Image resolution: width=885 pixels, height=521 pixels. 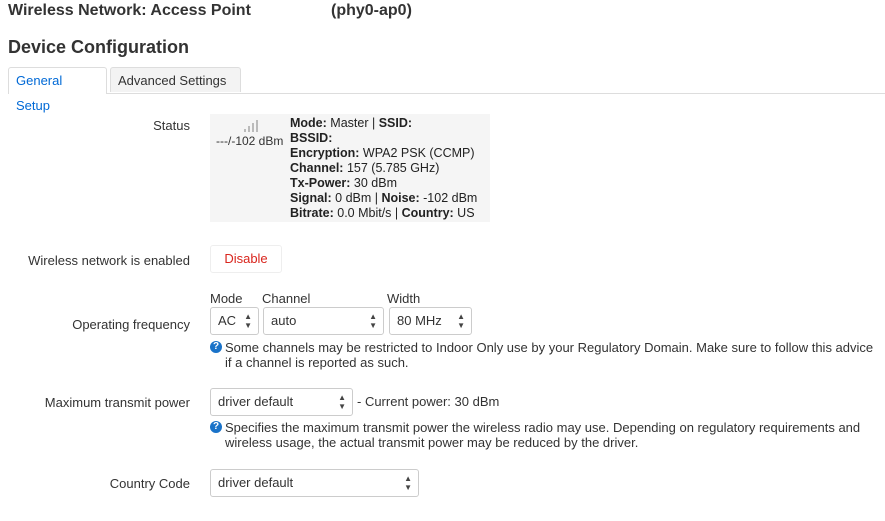 What do you see at coordinates (226, 298) in the screenshot?
I see `mode-sublabel: Mode` at bounding box center [226, 298].